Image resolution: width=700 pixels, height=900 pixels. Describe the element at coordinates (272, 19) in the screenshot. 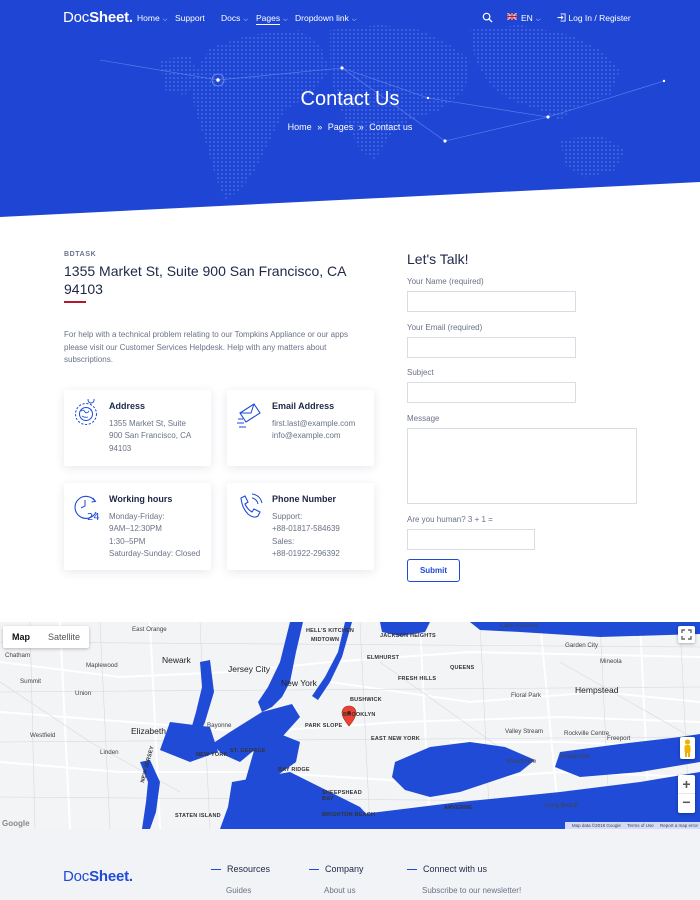

I see `nav-item-pages: Pages ⌵` at that location.